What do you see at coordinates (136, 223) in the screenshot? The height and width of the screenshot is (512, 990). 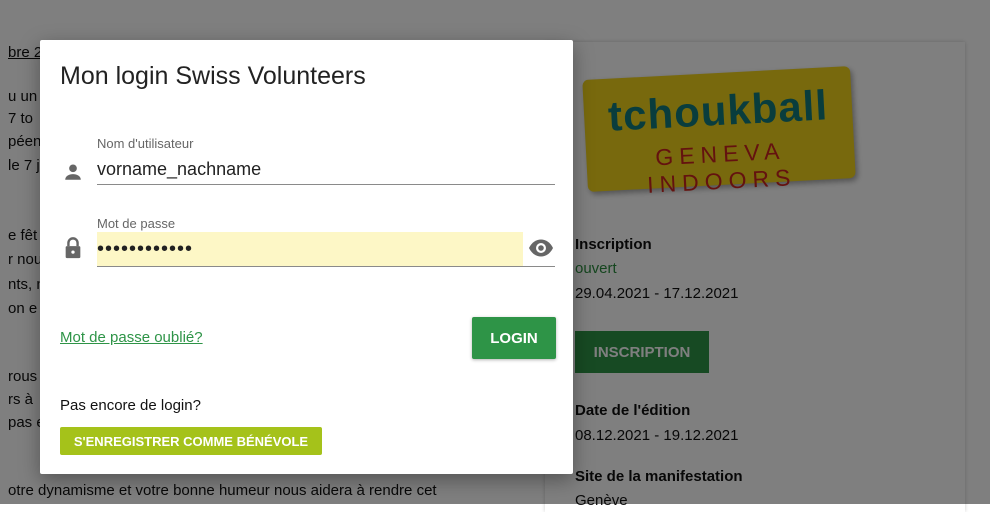 I see `password-label: Mot de passe` at bounding box center [136, 223].